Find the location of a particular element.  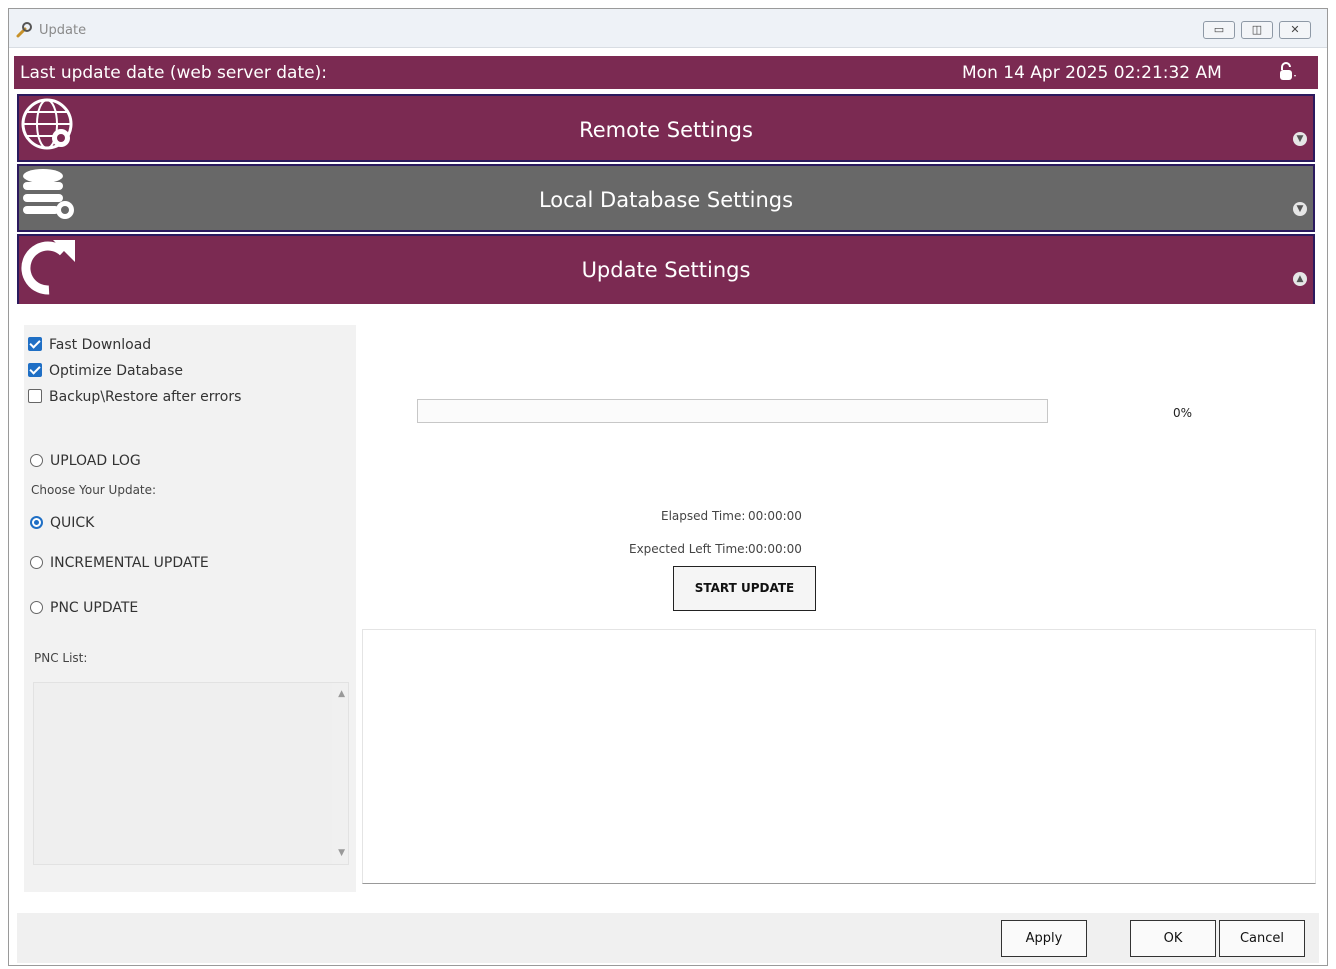

local-database-settings-panel: Local Database Settings ▼ is located at coordinates (666, 198).